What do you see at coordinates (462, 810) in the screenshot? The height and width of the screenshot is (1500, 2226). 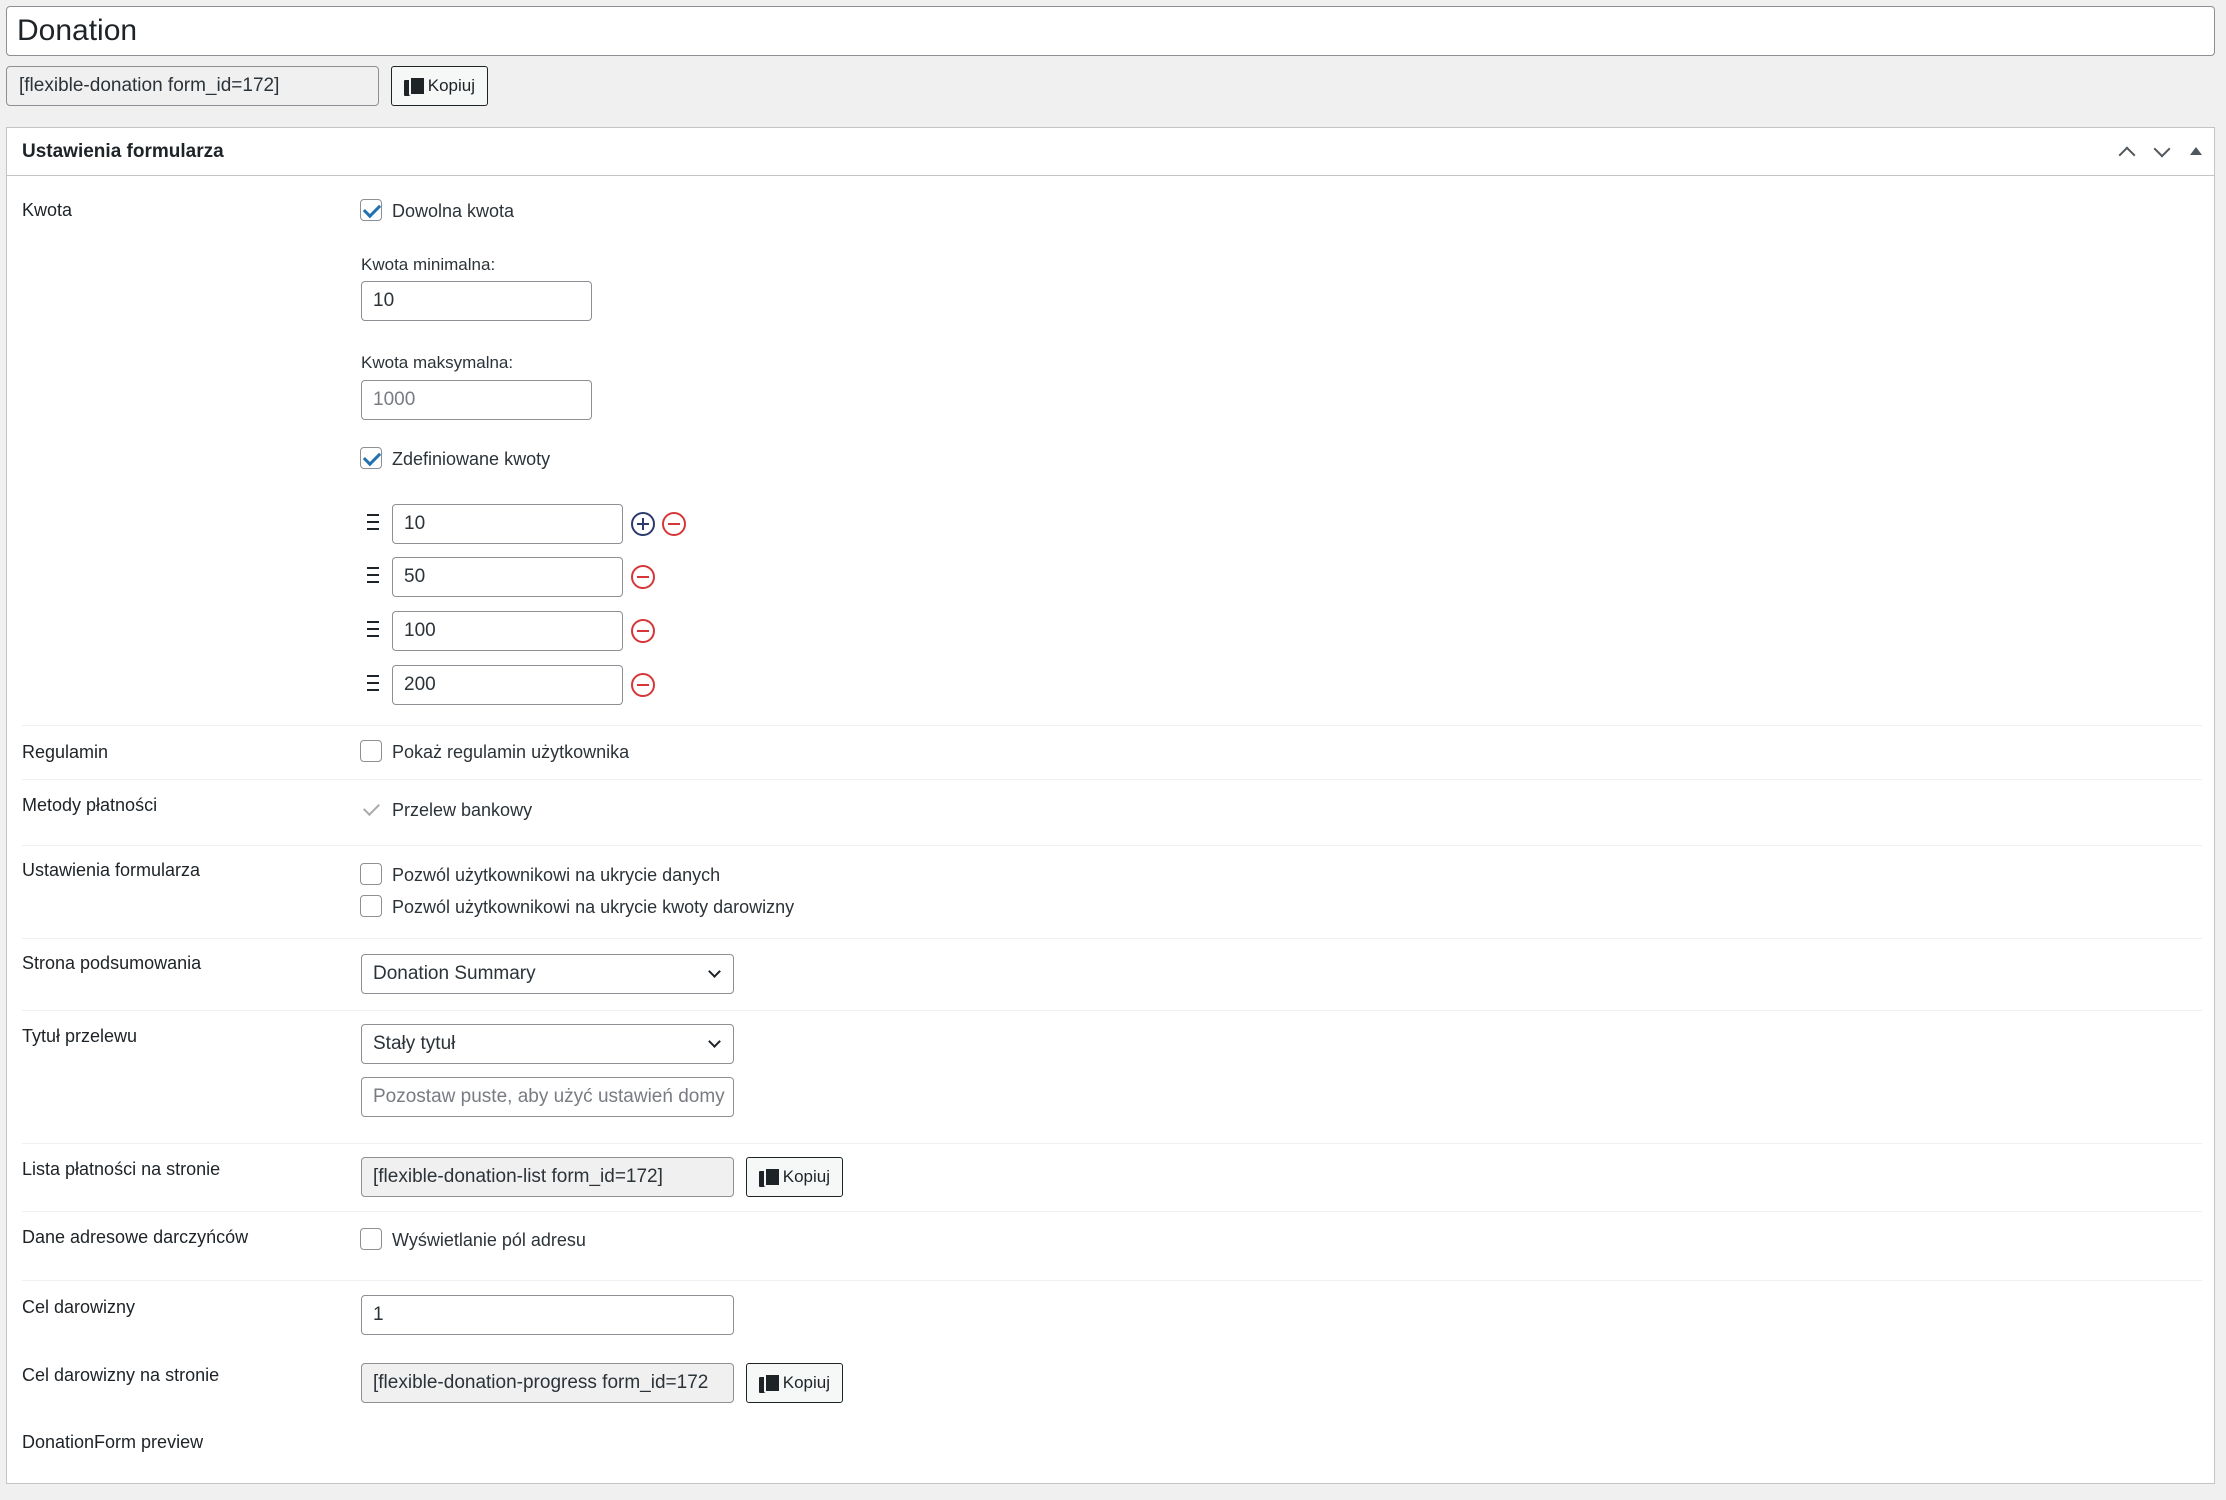 I see `bank-transfer-label: Przelew bankowy` at bounding box center [462, 810].